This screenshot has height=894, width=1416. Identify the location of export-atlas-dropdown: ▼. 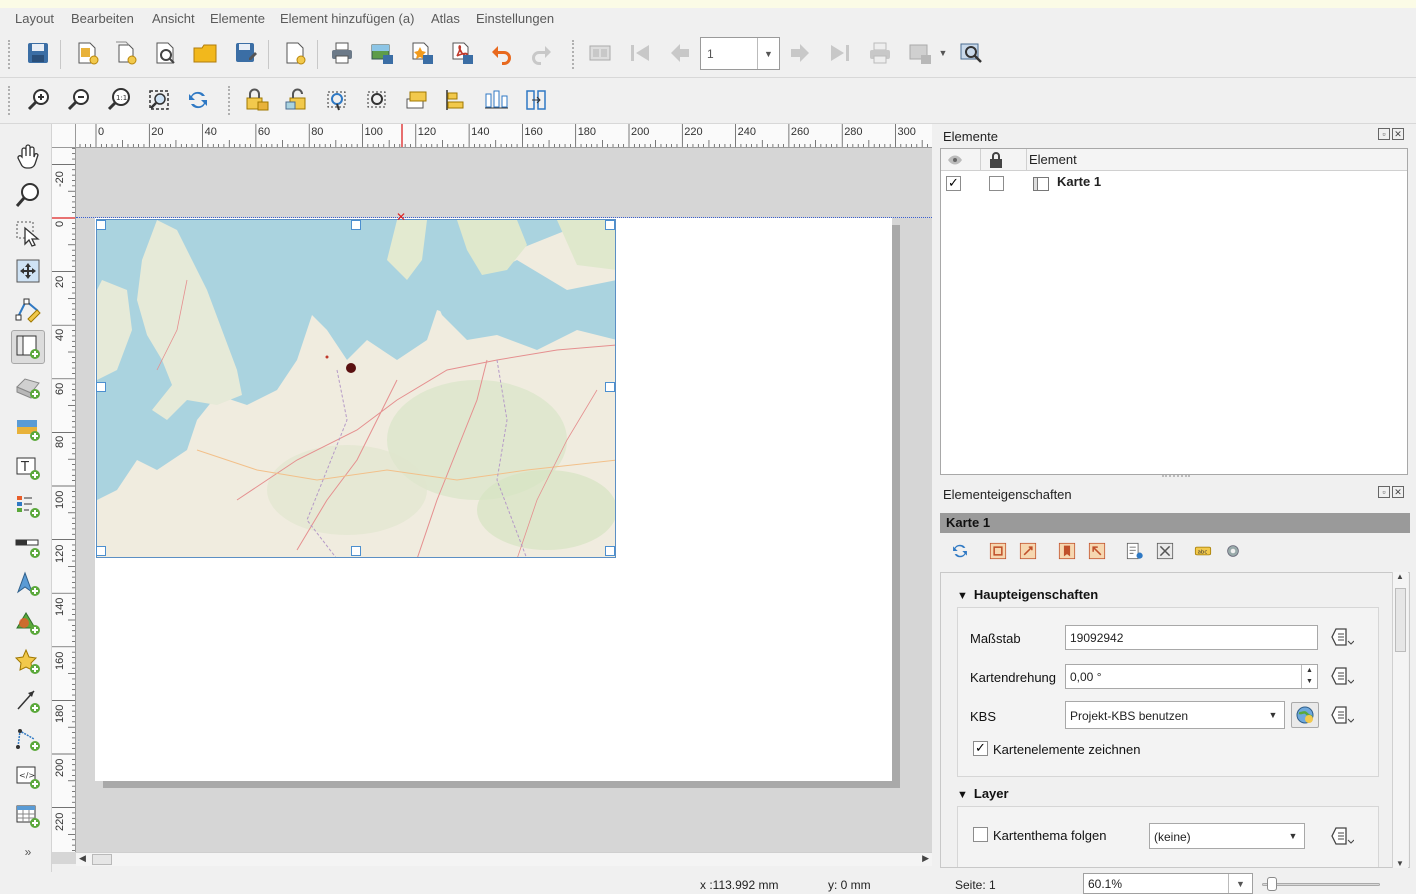
(943, 53).